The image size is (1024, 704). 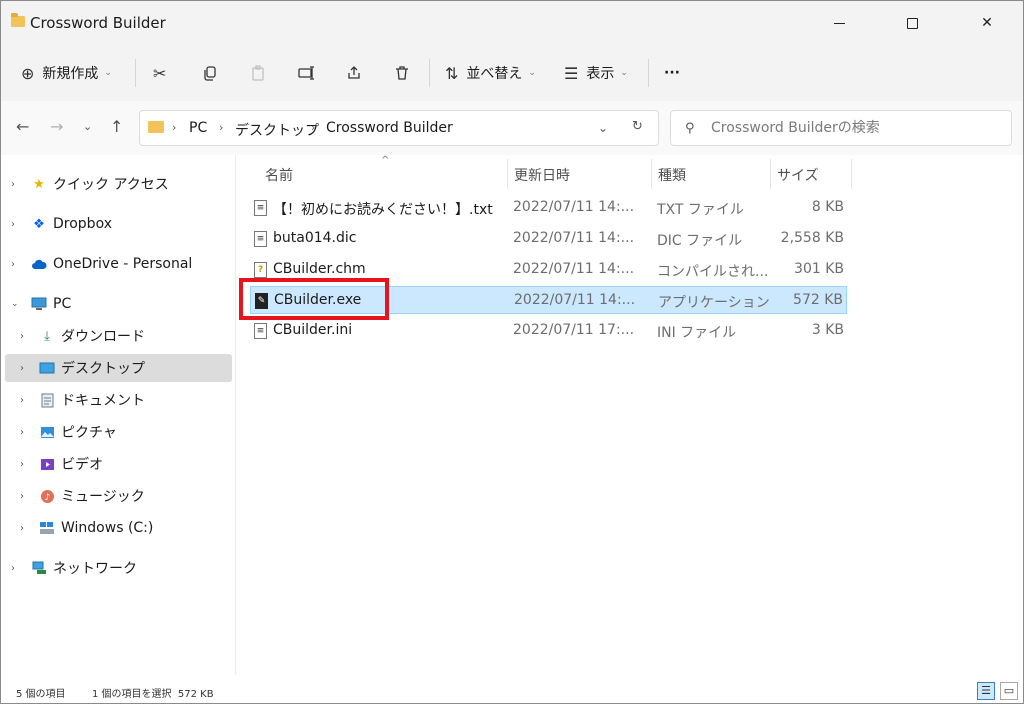 What do you see at coordinates (798, 175) in the screenshot?
I see `column-header-size: サイズ` at bounding box center [798, 175].